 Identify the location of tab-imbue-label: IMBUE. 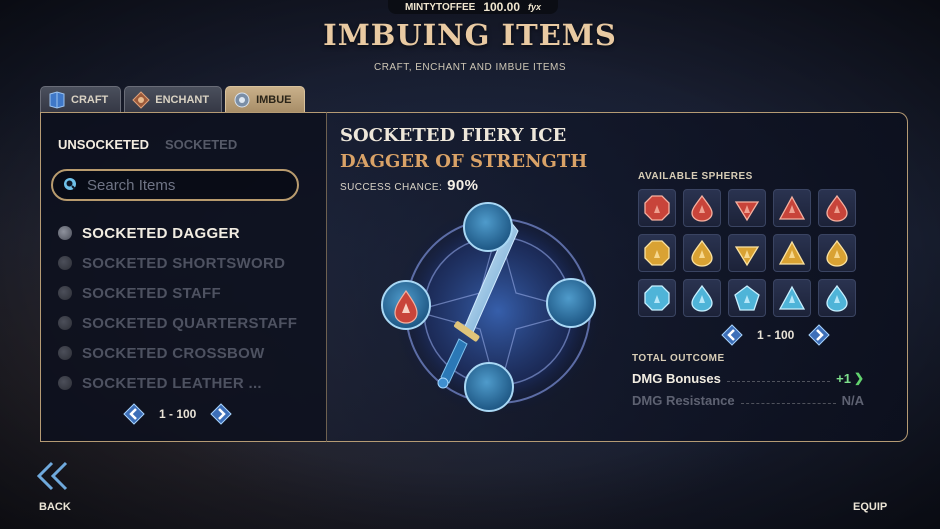
(274, 99).